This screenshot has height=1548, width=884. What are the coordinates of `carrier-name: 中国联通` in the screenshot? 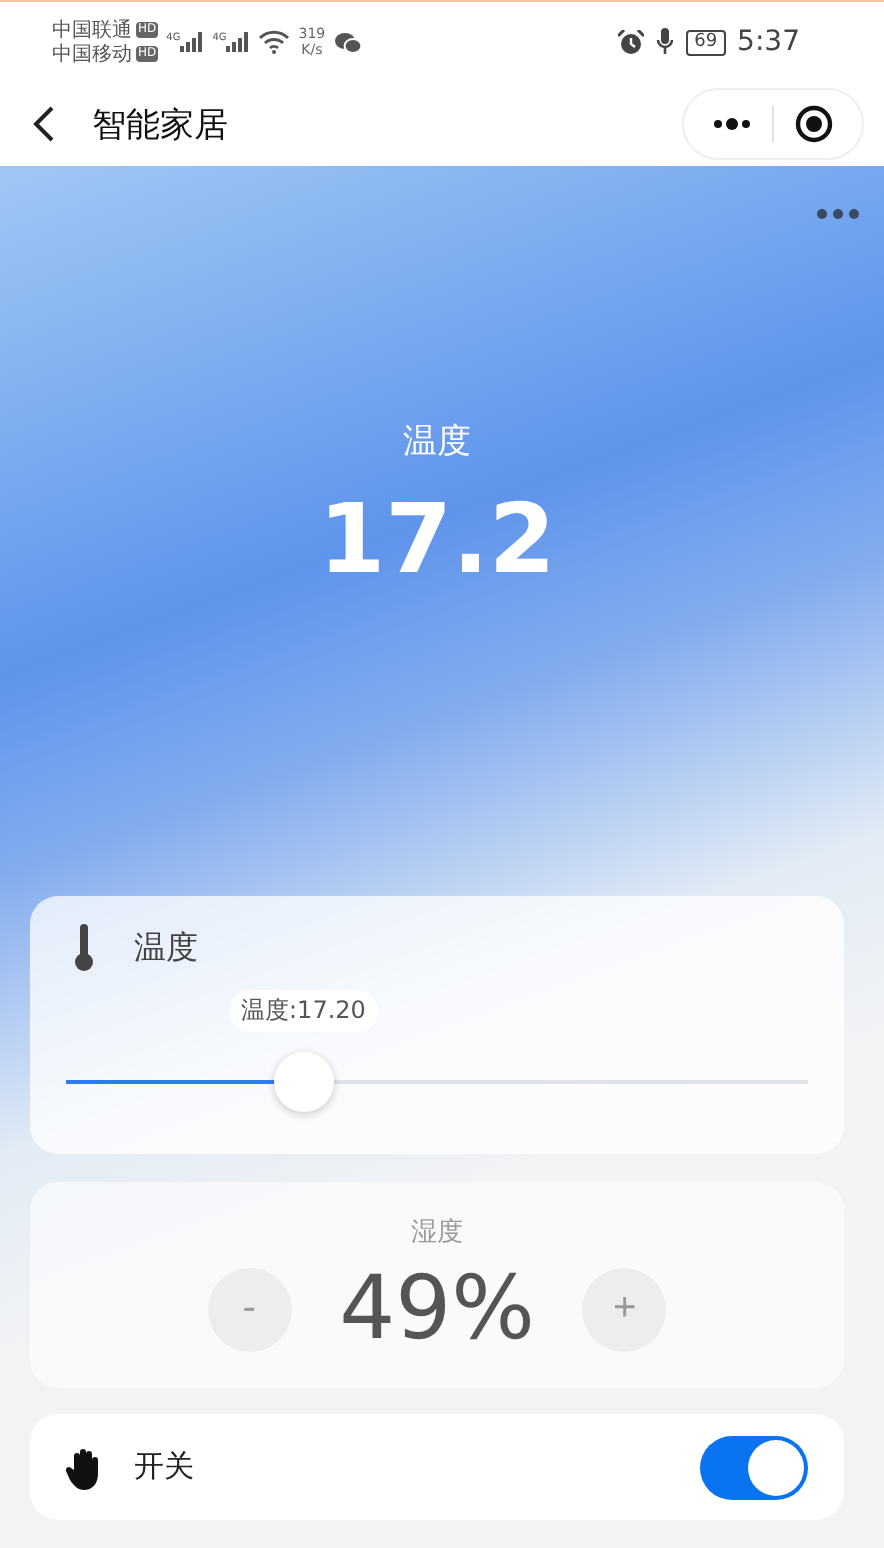 It's located at (92, 30).